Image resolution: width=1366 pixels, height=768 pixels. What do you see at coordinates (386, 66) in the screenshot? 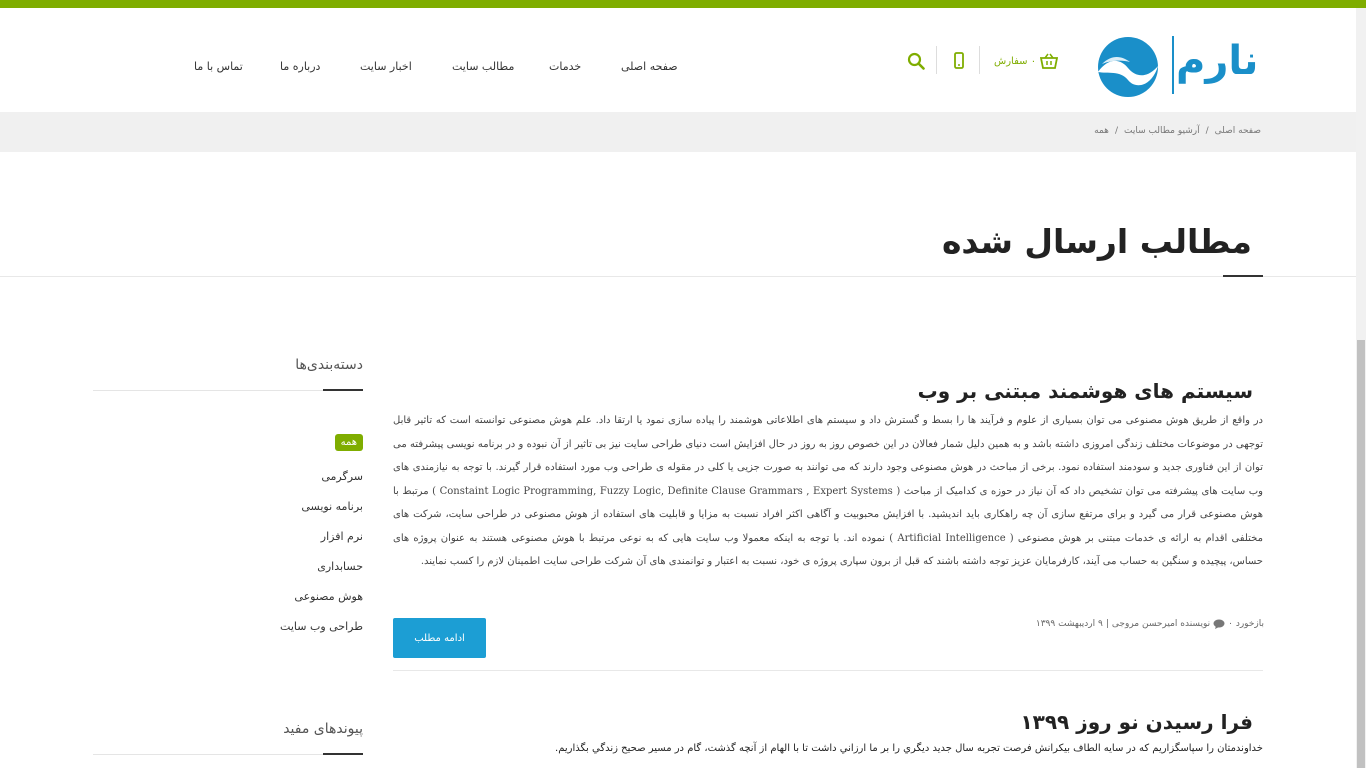
I see `nav-news: اخبار سایت` at bounding box center [386, 66].